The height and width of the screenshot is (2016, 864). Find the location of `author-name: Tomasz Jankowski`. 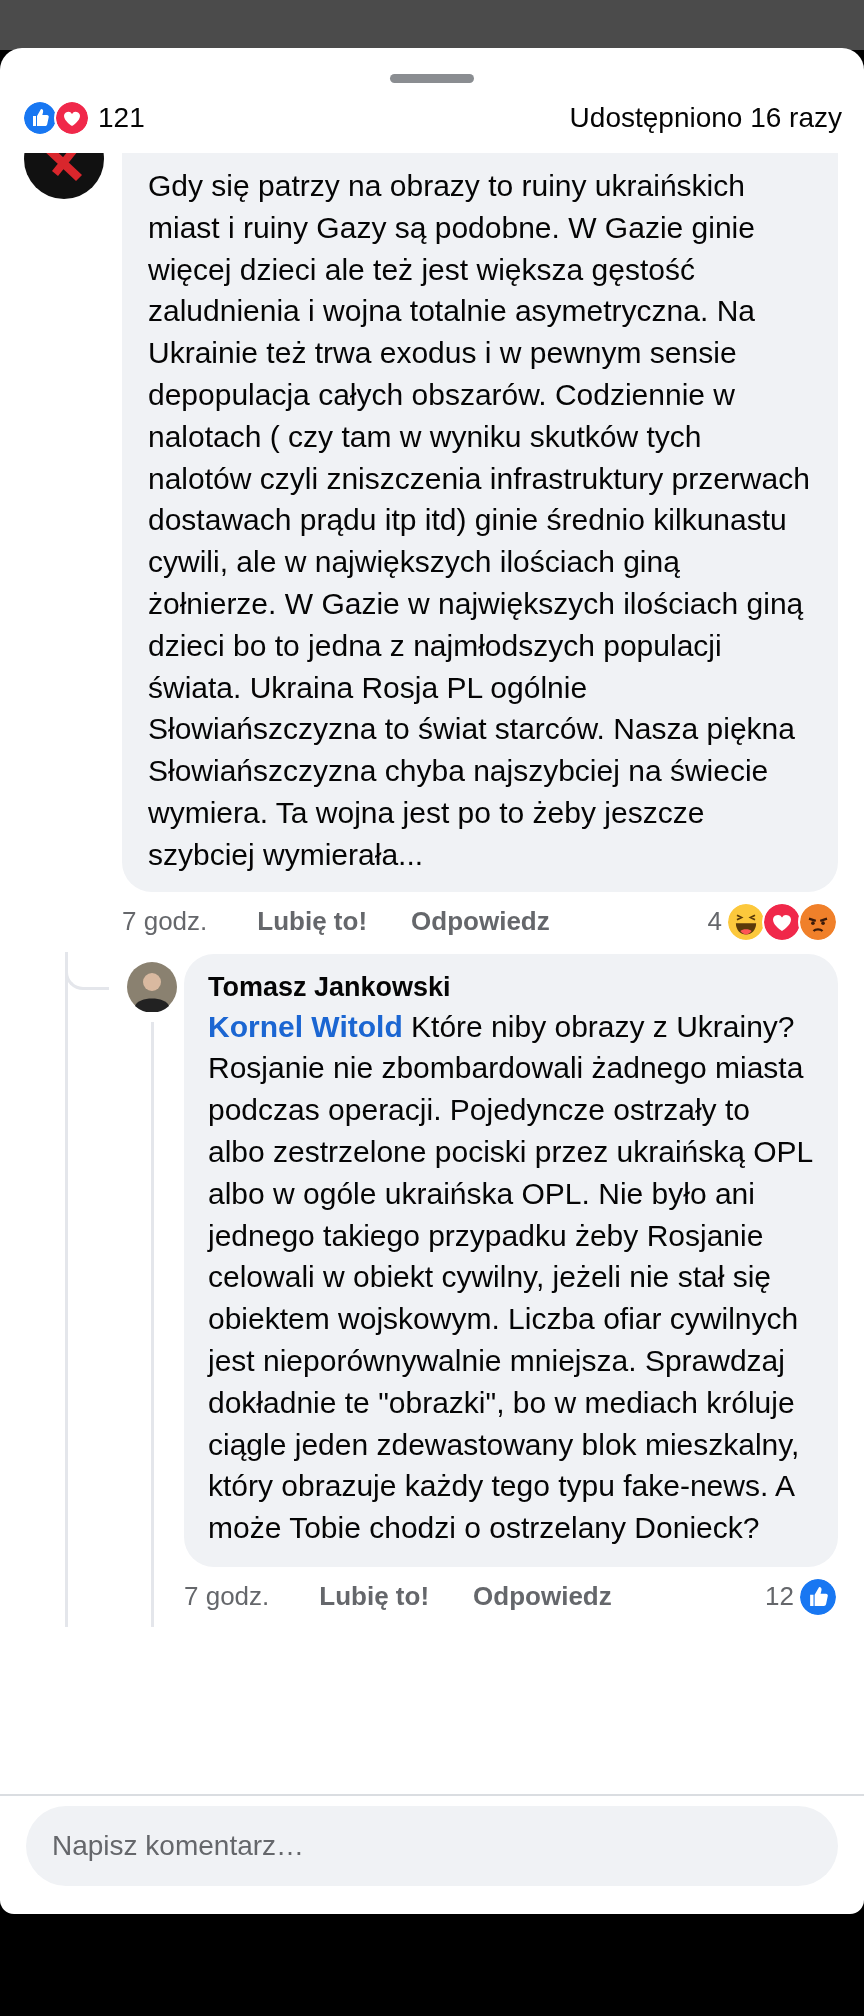

author-name: Tomasz Jankowski is located at coordinates (511, 986).